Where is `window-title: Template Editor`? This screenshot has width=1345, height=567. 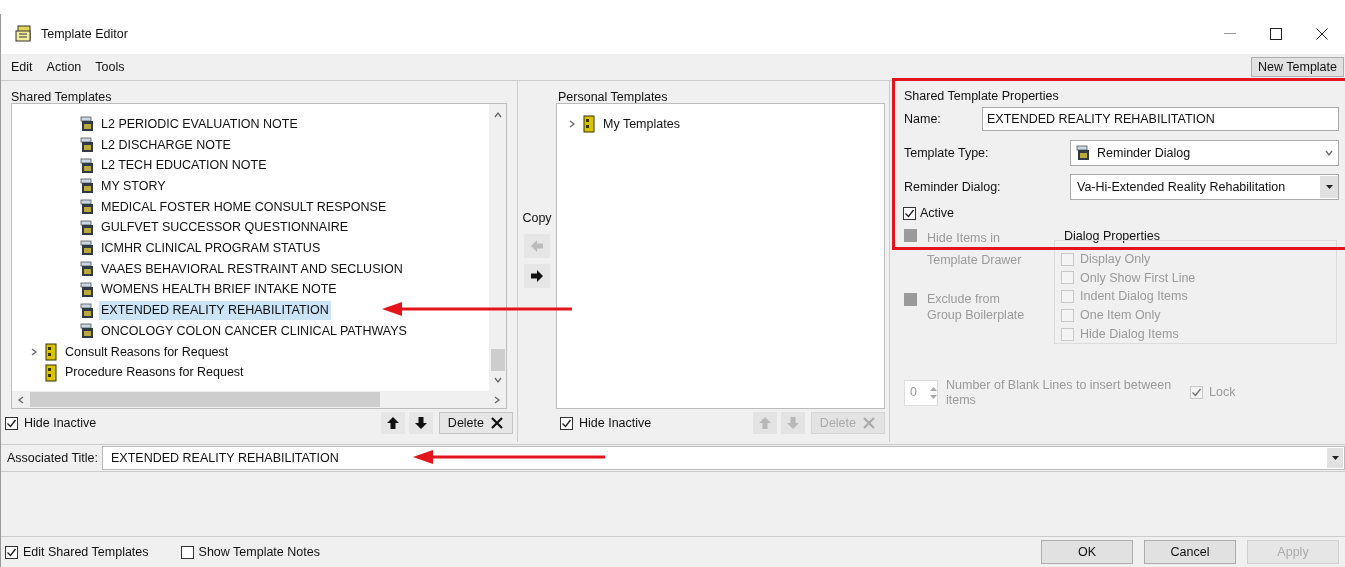
window-title: Template Editor is located at coordinates (84, 34).